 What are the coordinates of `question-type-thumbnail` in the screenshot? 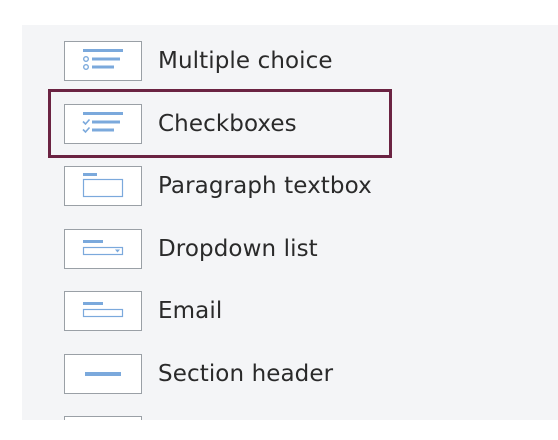 It's located at (103, 418).